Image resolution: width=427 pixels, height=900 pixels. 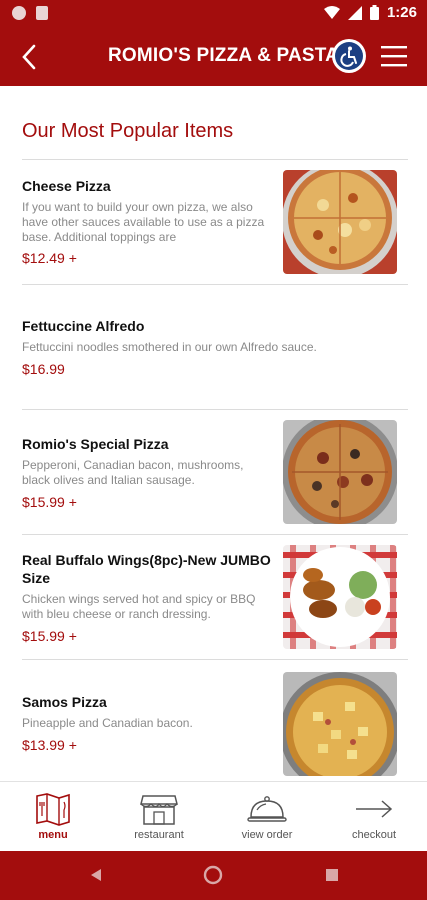 I want to click on samos-pizza-image, so click(x=340, y=724).